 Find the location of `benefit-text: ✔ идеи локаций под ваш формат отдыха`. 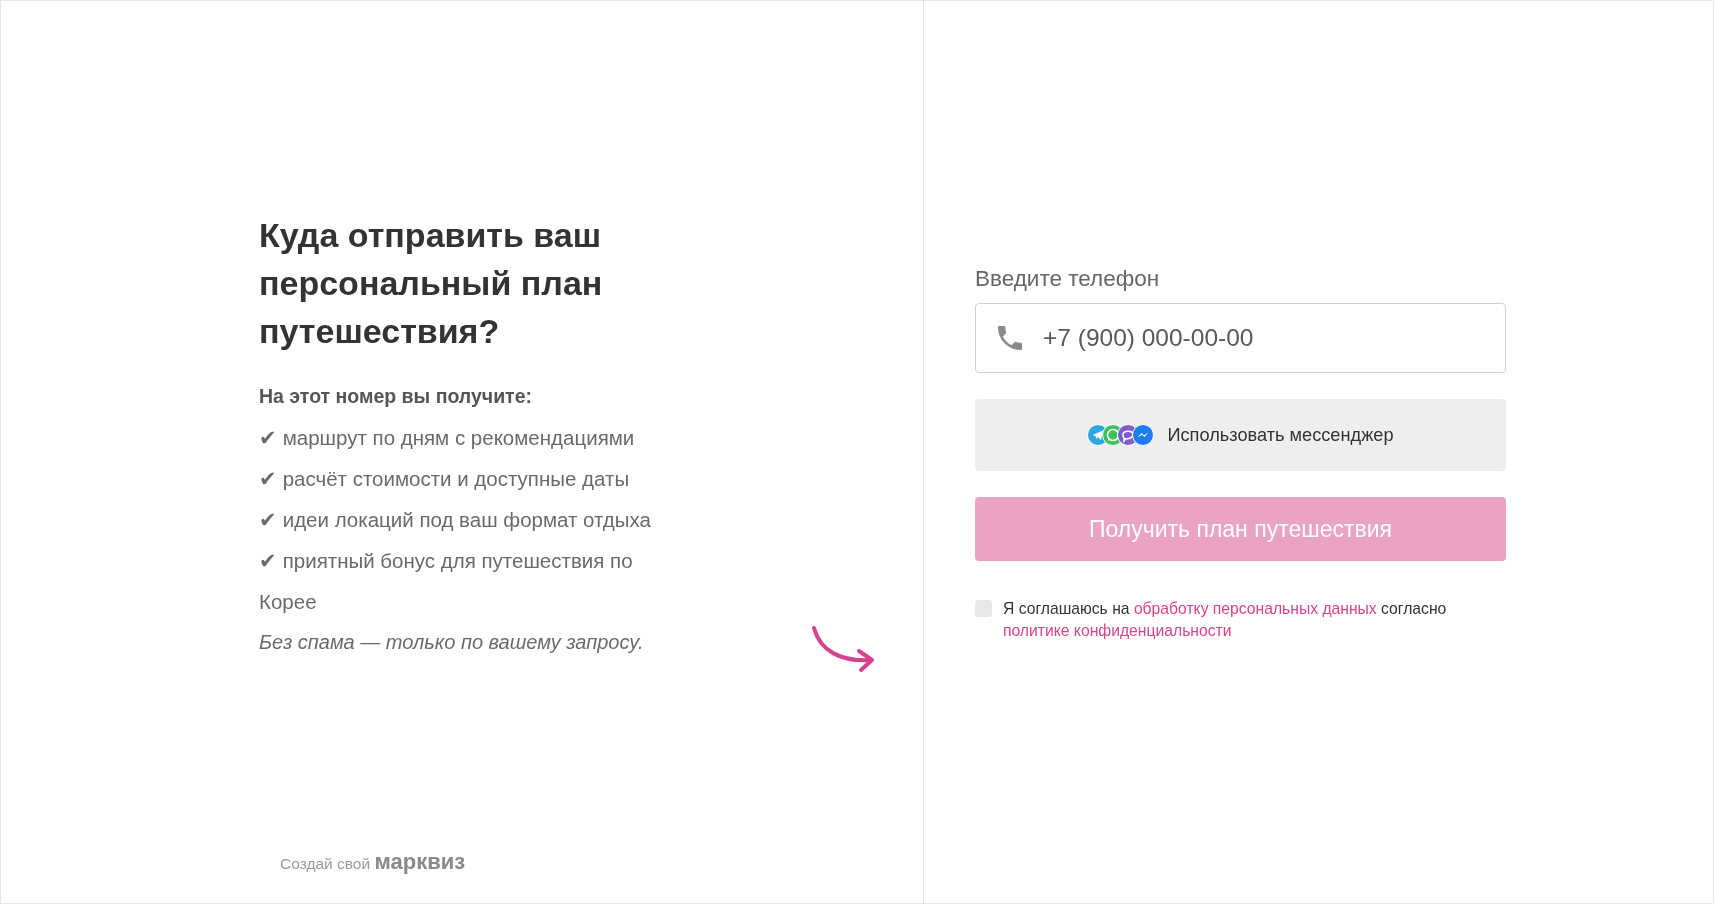

benefit-text: ✔ идеи локаций под ваш формат отдыха is located at coordinates (455, 520).